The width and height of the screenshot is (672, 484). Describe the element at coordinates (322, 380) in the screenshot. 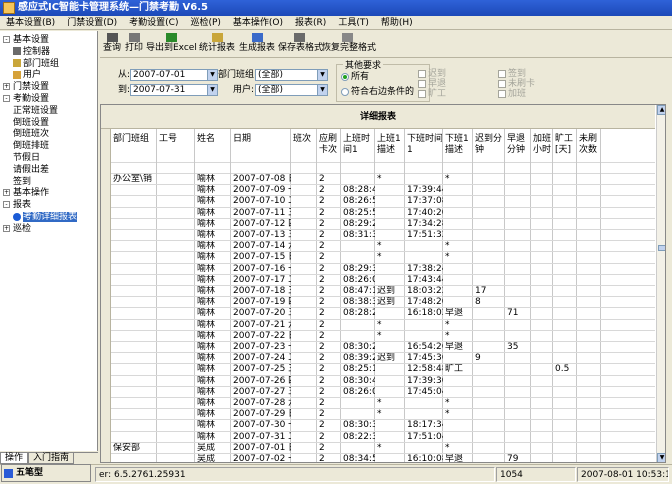

I see `table-cell: 2` at that location.